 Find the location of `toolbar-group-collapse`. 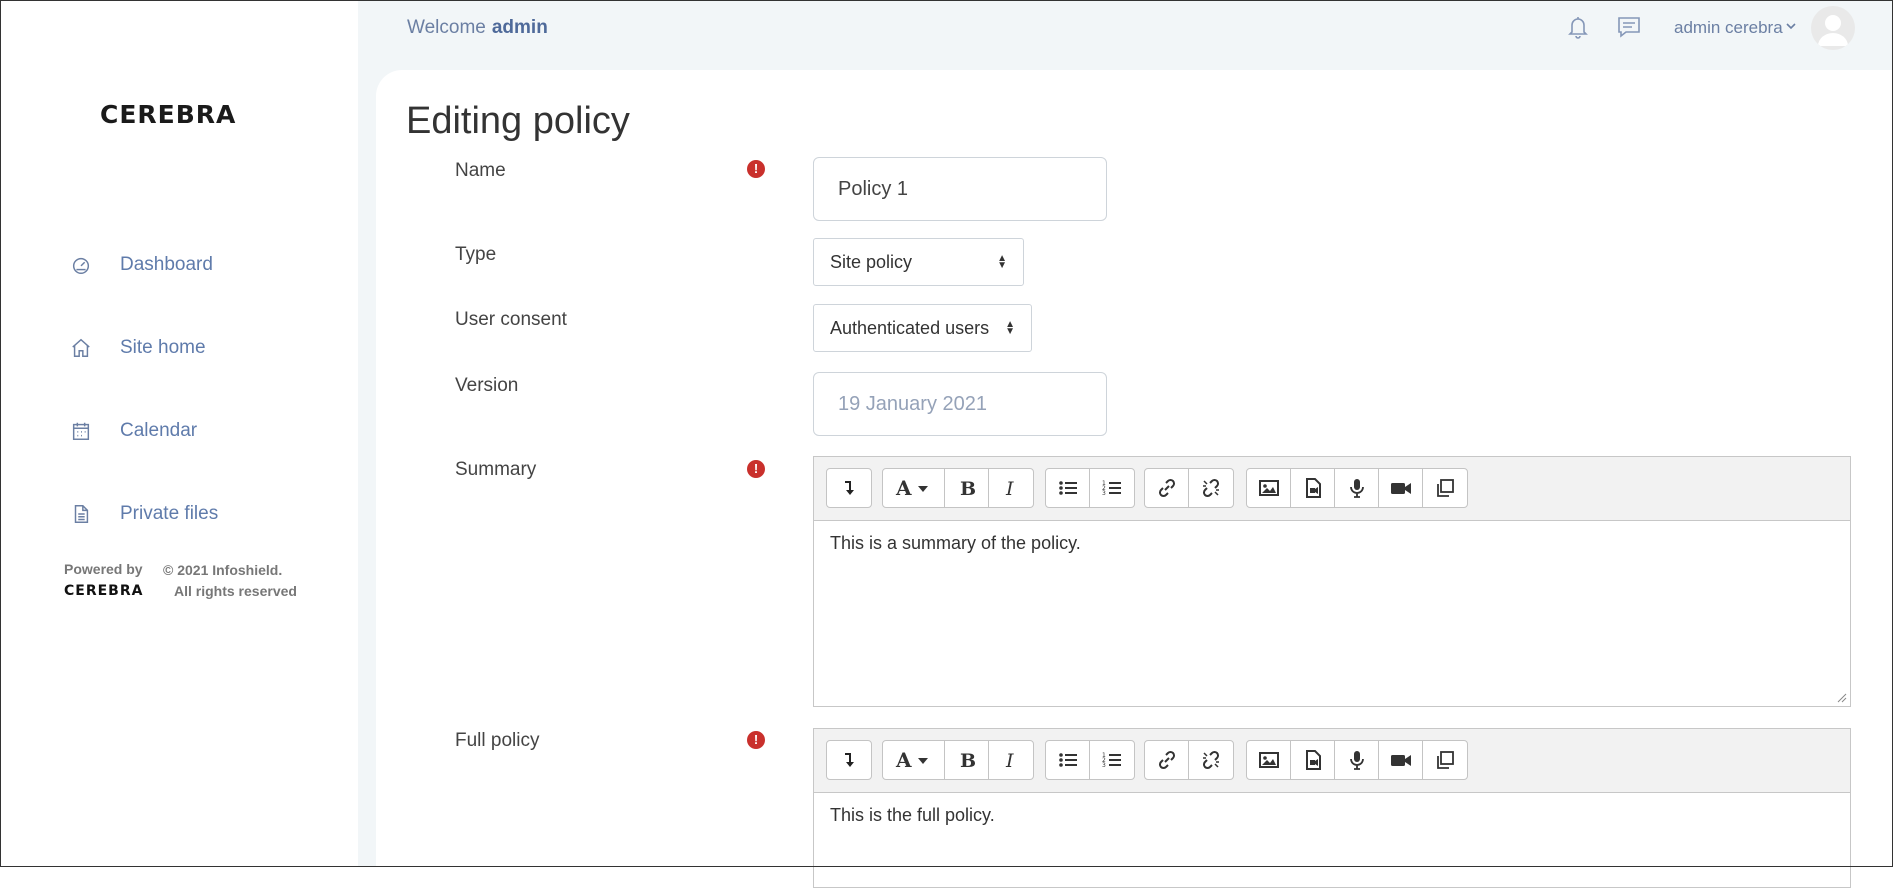

toolbar-group-collapse is located at coordinates (849, 760).